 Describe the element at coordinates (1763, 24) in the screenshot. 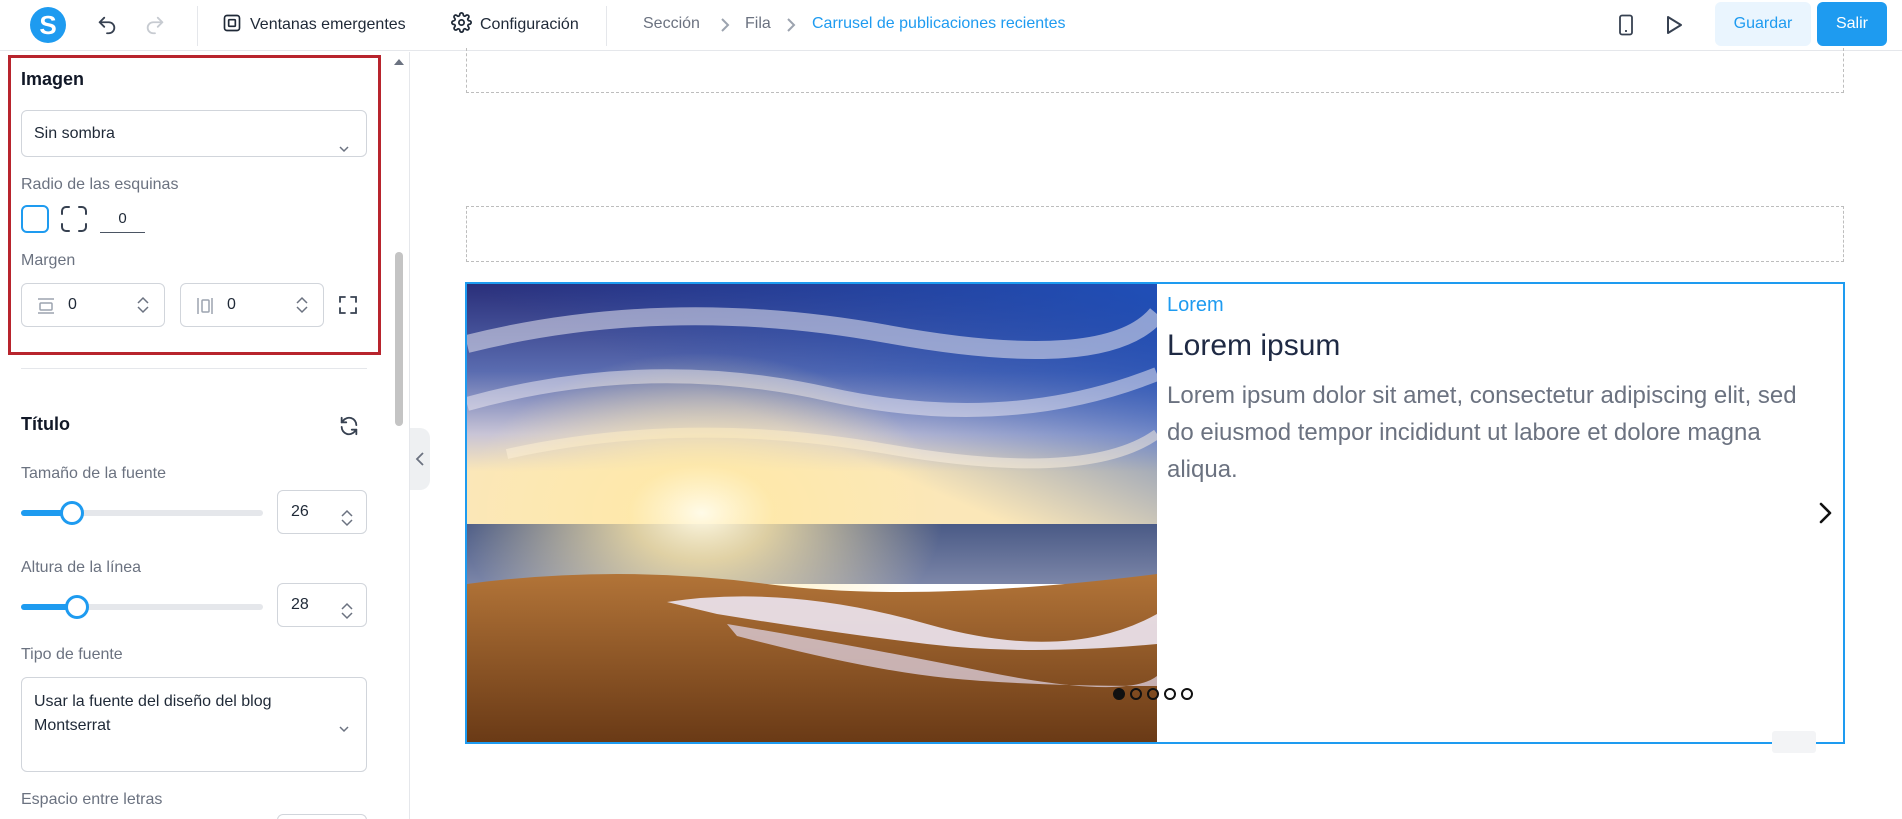

I see `save-button: Guardar` at that location.